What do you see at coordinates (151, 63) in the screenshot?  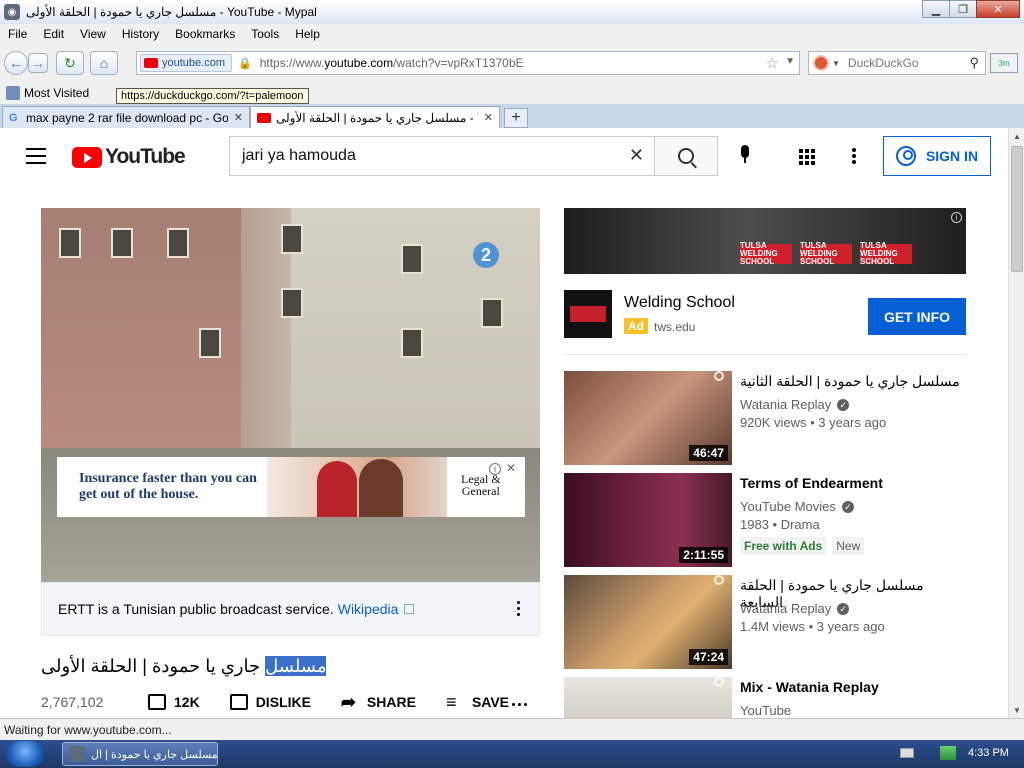 I see `youtube-favicon-icon` at bounding box center [151, 63].